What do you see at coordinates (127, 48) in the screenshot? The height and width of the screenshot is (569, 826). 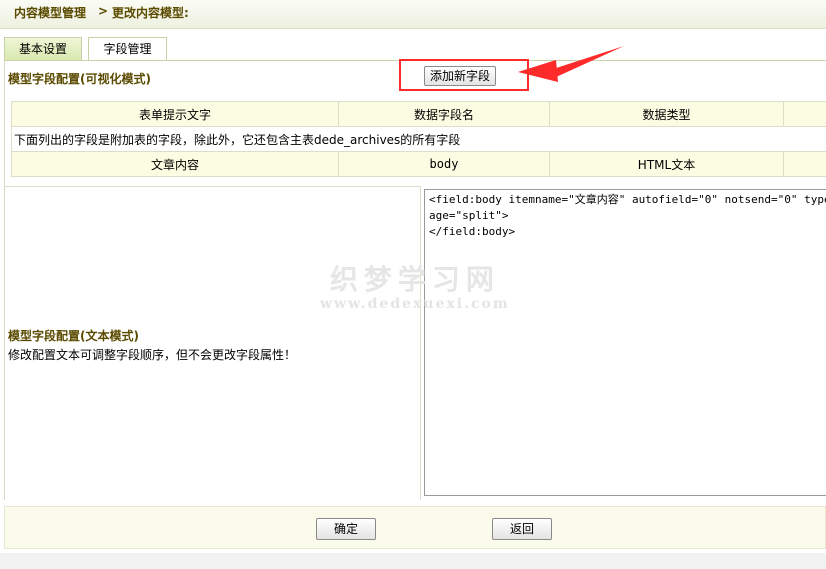 I see `tab-field-management: 字段管理` at bounding box center [127, 48].